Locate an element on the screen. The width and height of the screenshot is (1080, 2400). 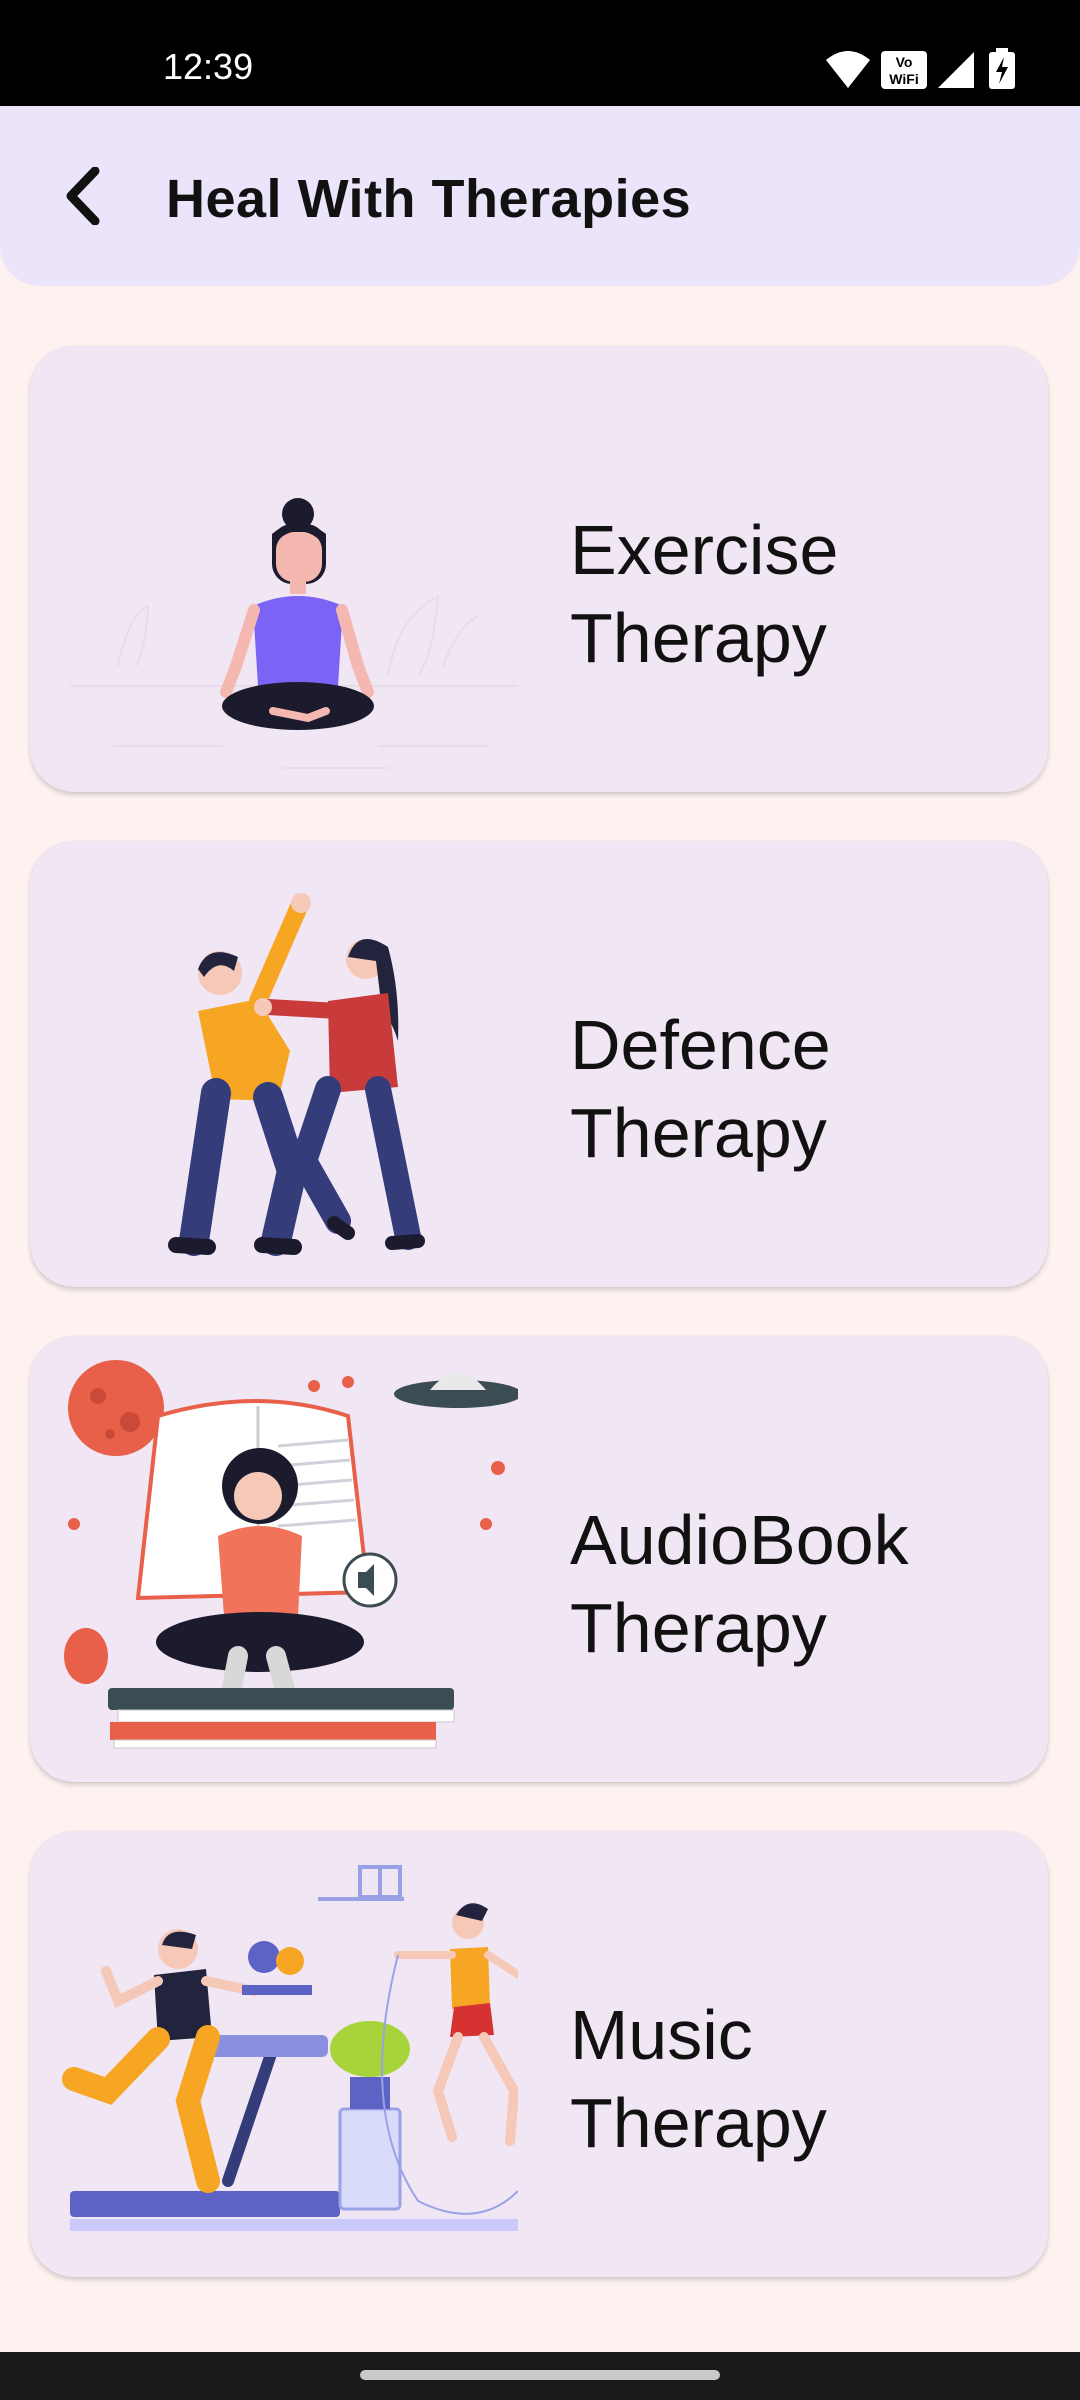
signal-icon is located at coordinates (956, 70).